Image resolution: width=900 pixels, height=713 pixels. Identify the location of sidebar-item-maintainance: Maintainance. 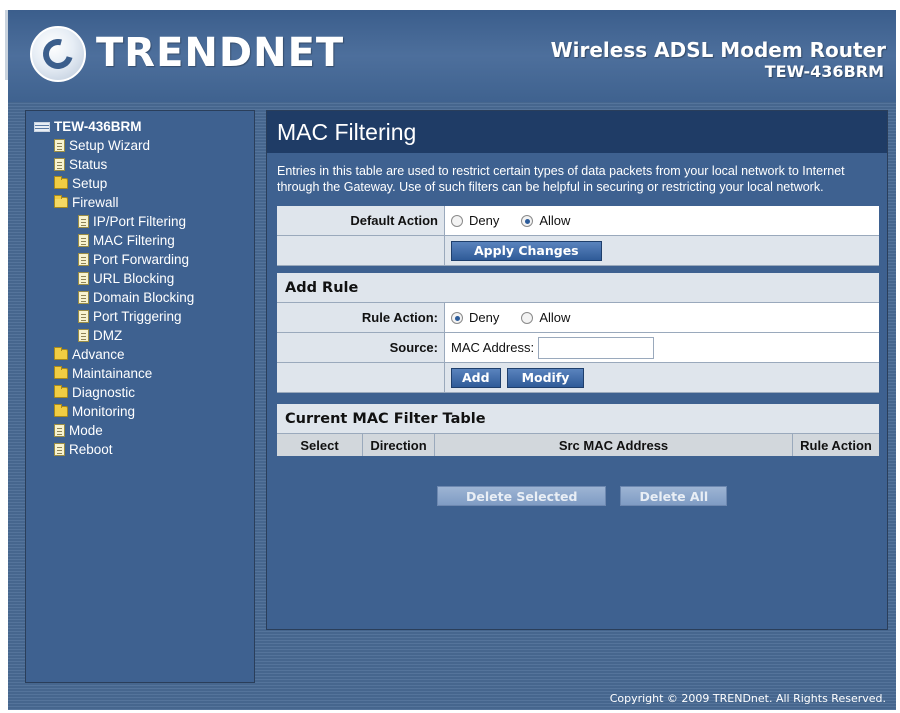
(142, 373).